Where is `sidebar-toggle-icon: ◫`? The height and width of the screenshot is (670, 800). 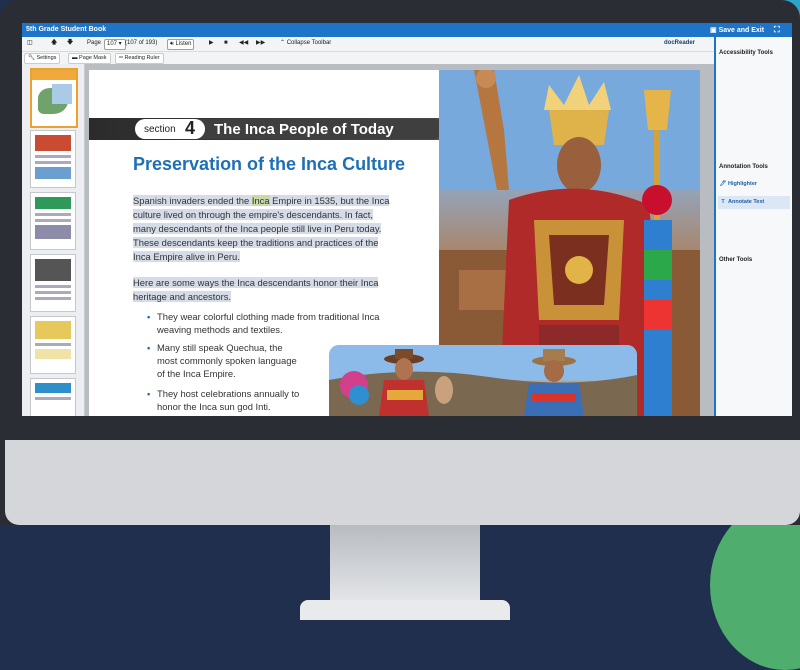 sidebar-toggle-icon: ◫ is located at coordinates (30, 43).